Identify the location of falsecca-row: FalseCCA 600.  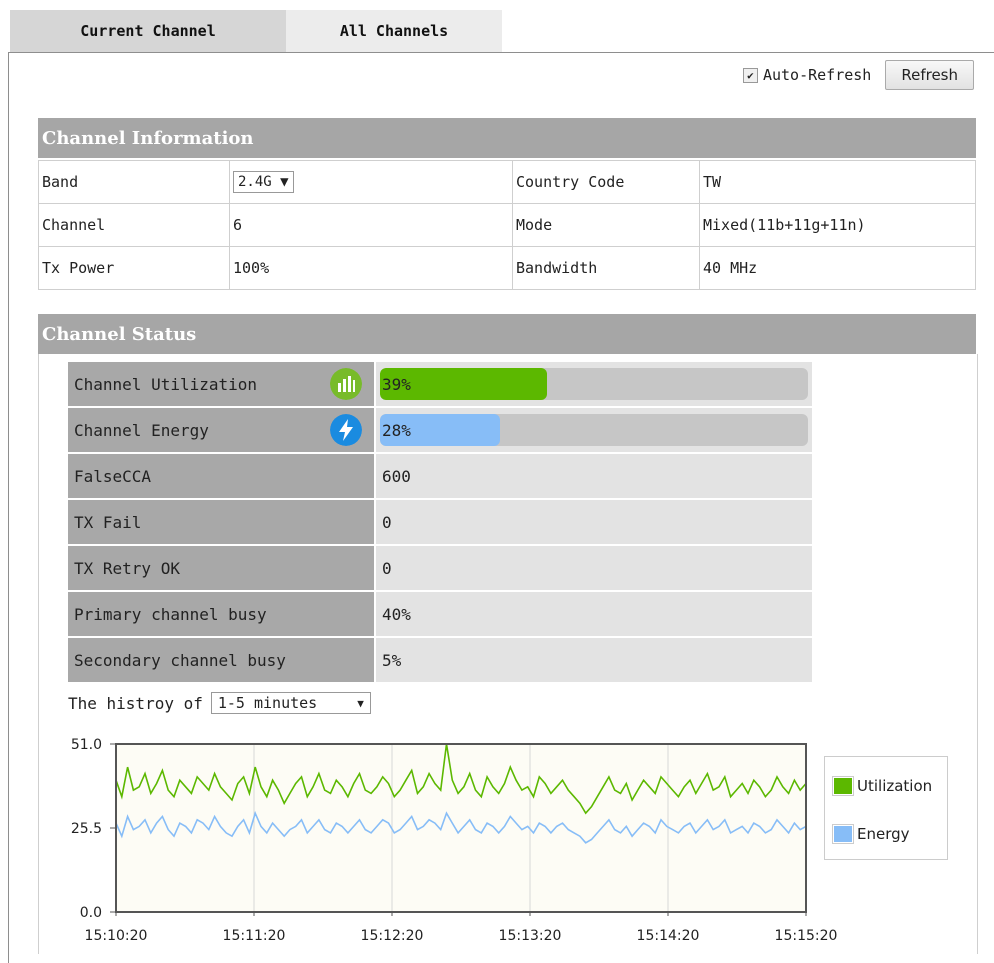
(440, 476).